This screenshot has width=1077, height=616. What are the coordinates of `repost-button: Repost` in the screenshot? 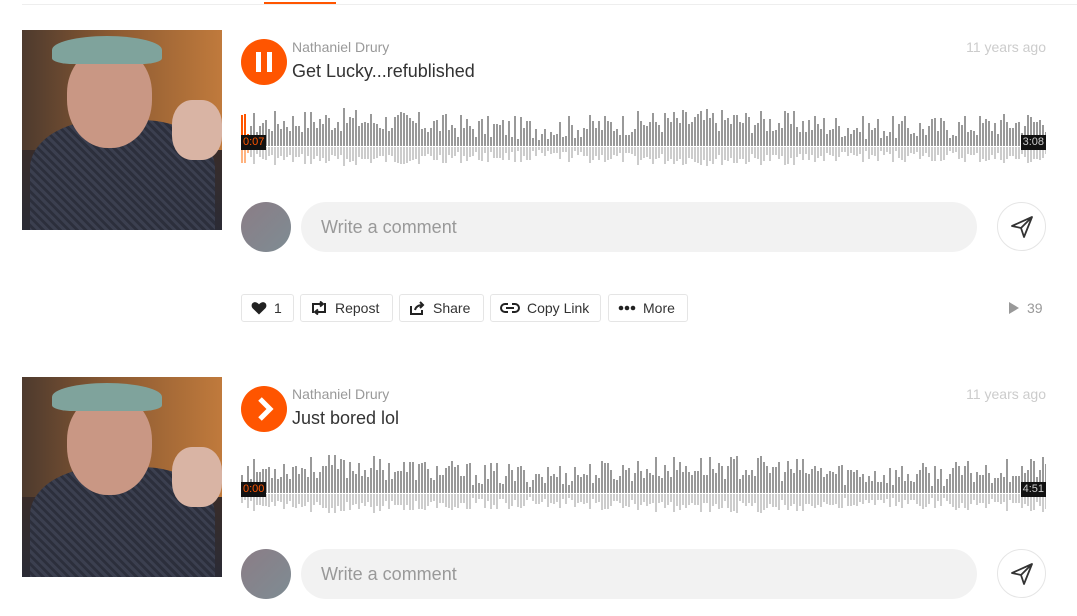 It's located at (346, 308).